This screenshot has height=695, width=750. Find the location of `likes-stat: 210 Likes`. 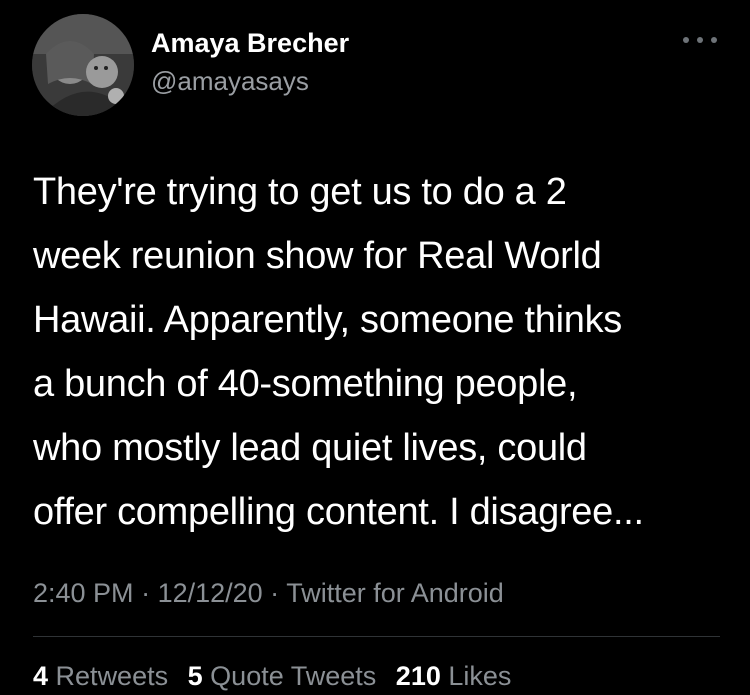

likes-stat: 210 Likes is located at coordinates (454, 676).